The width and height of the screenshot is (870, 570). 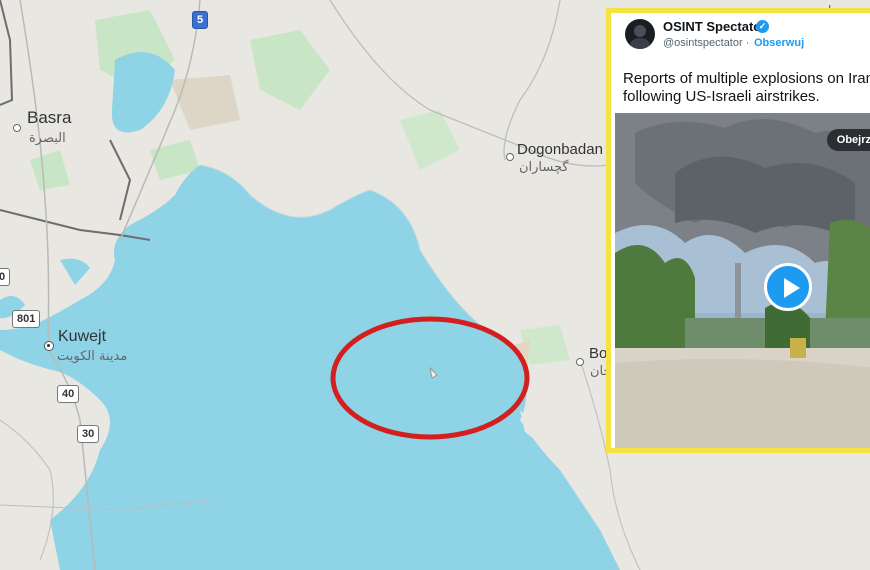 What do you see at coordinates (848, 140) in the screenshot?
I see `watch-button: Obejrz` at bounding box center [848, 140].